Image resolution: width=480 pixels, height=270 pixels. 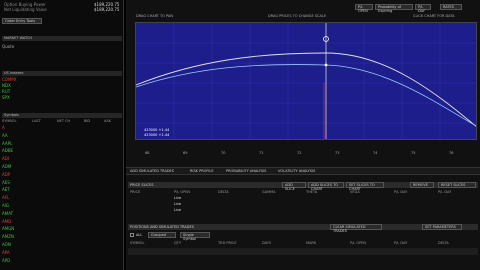 What do you see at coordinates (337, 153) in the screenshot?
I see `x-tick-label: 73` at bounding box center [337, 153].